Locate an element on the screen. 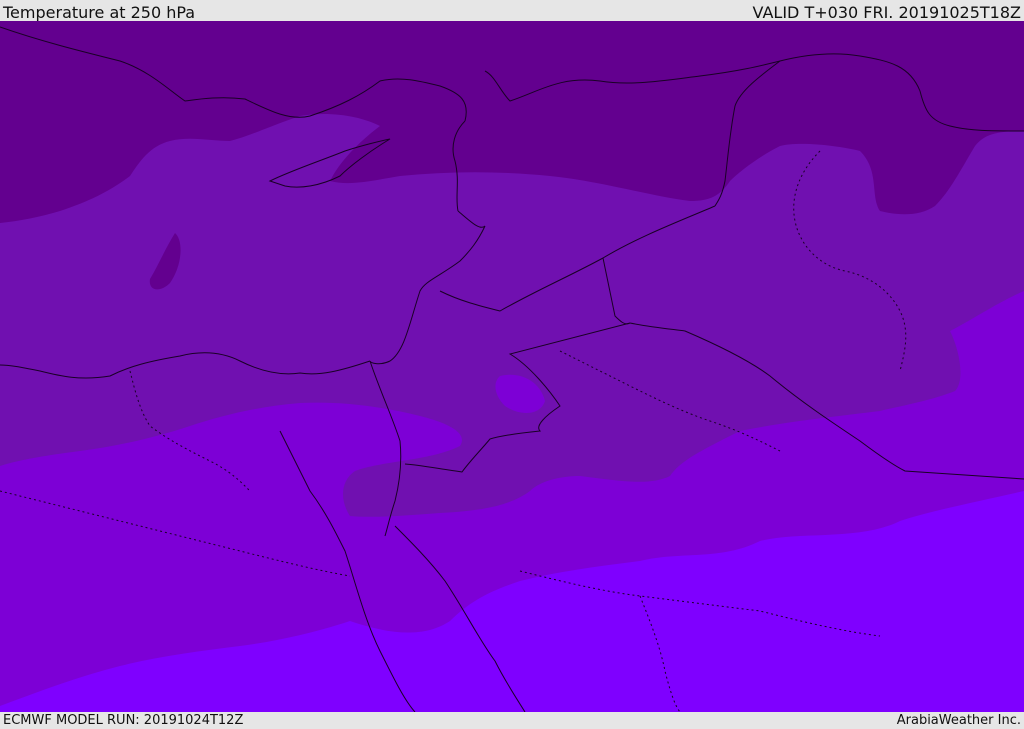 Image resolution: width=1024 pixels, height=729 pixels. credit: ArabiaWeather Inc. is located at coordinates (958, 720).